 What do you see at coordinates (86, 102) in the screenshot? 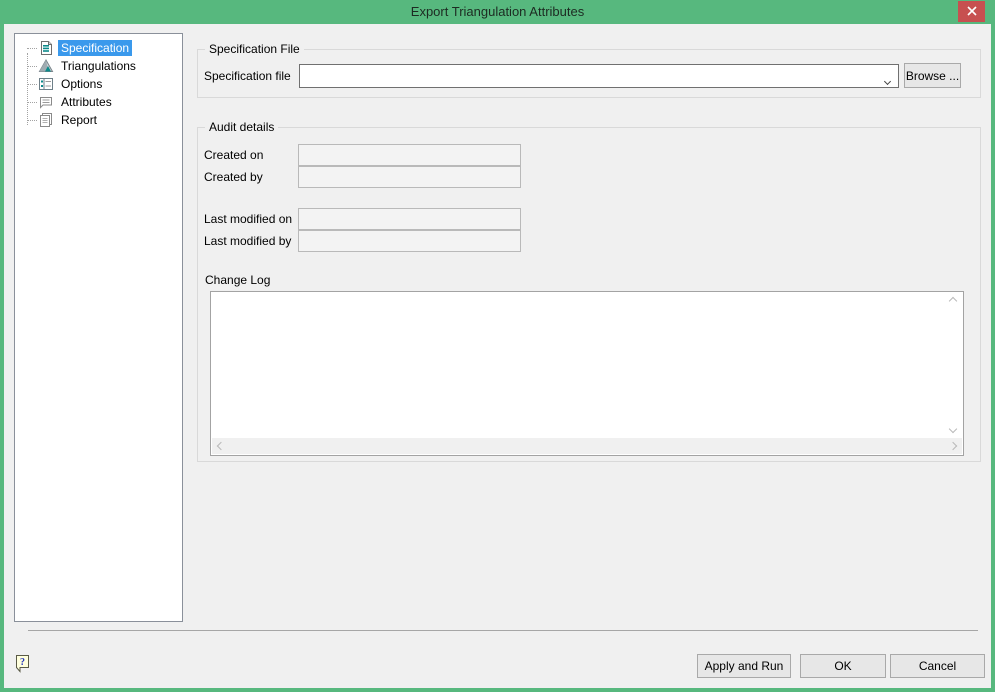
I see `sidebar-item-label: Attributes` at bounding box center [86, 102].